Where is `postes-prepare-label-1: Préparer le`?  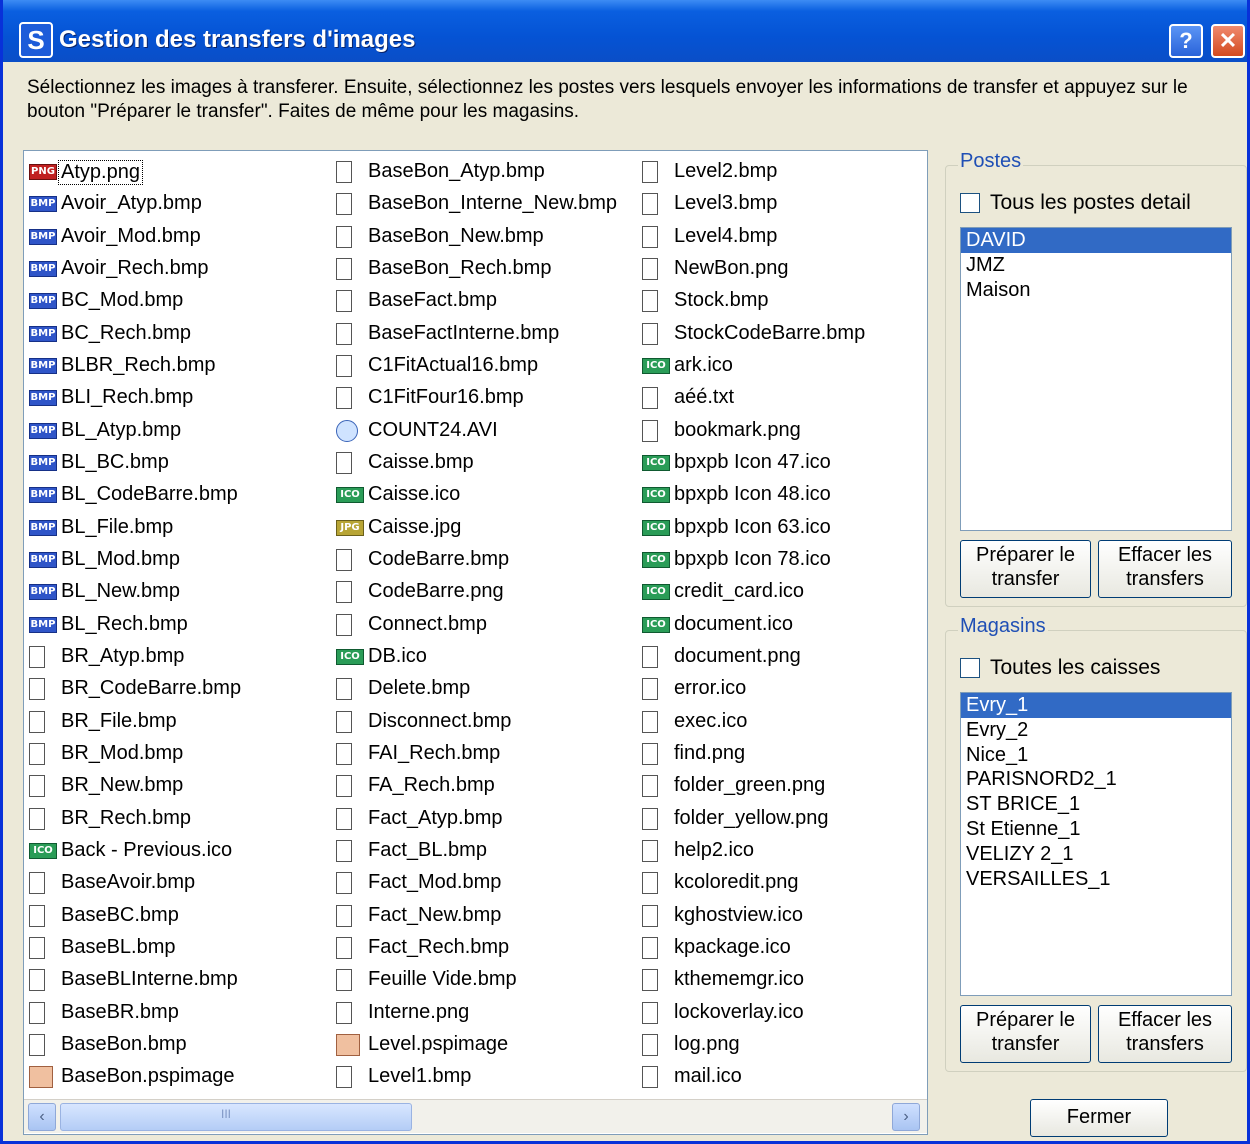 postes-prepare-label-1: Préparer le is located at coordinates (1025, 555).